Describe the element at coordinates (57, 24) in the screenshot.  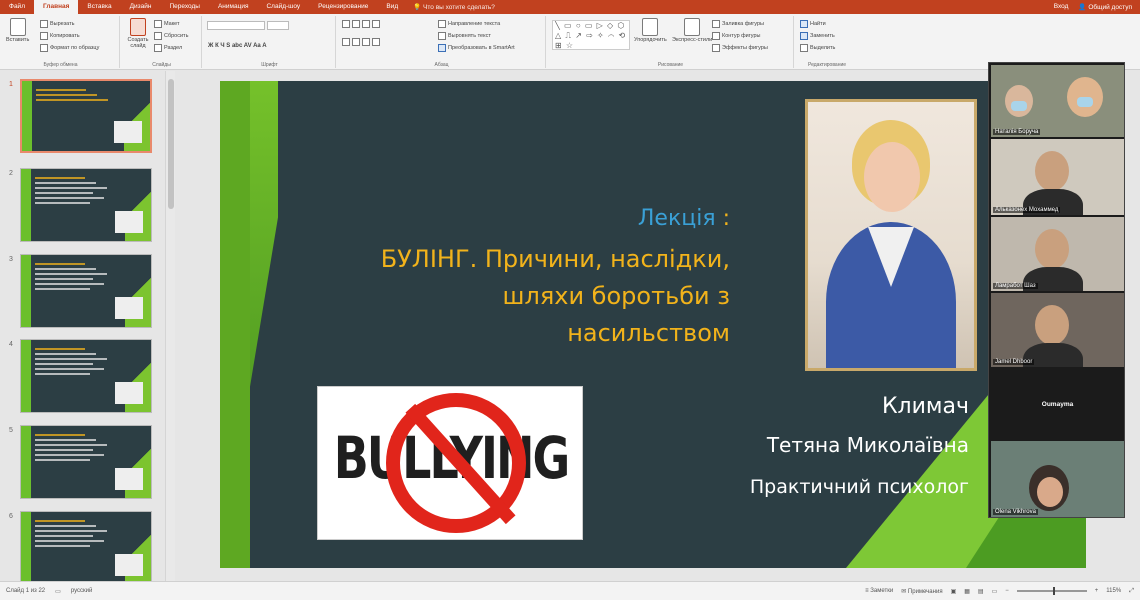
I see `cut-button: Вырезать` at that location.